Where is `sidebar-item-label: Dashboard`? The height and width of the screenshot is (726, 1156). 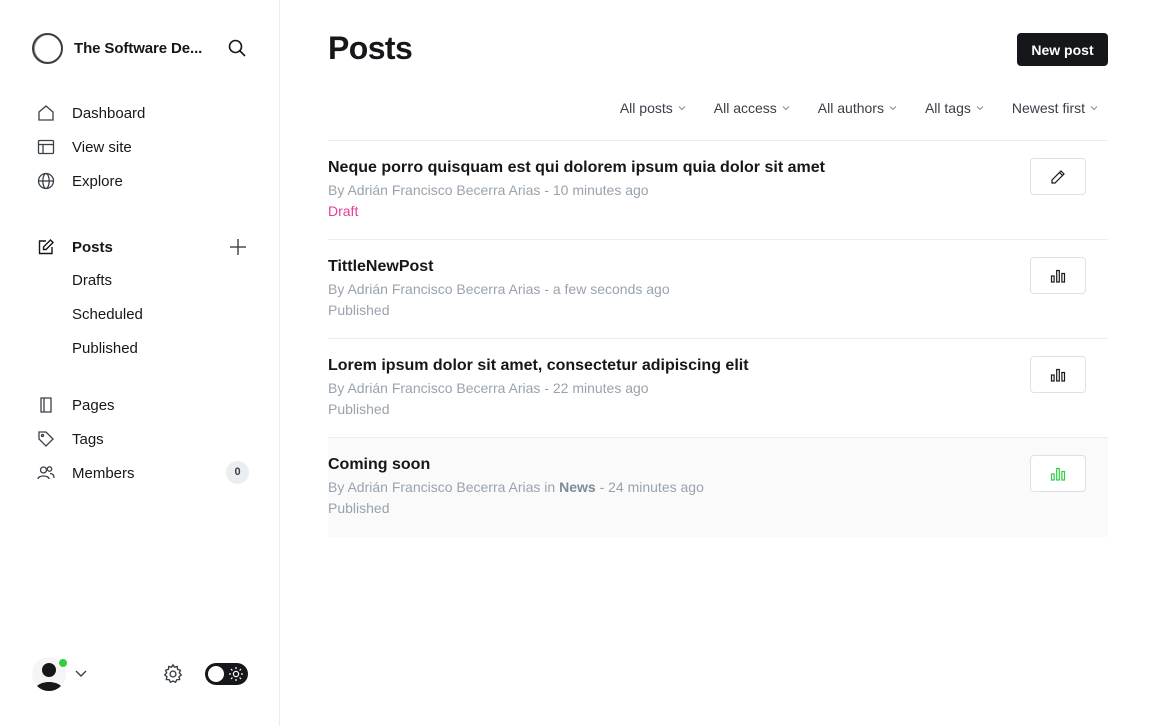
sidebar-item-label: Dashboard is located at coordinates (109, 113).